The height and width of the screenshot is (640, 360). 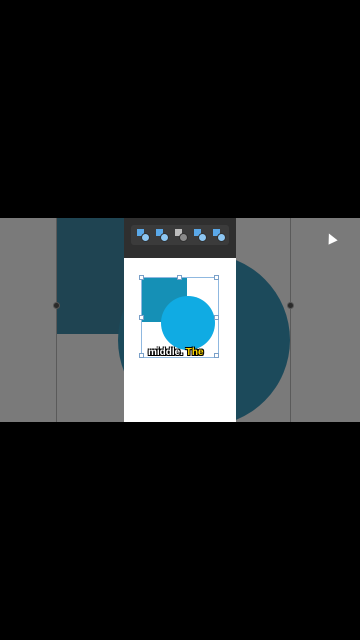 I want to click on caption-text: middle., so click(x=166, y=352).